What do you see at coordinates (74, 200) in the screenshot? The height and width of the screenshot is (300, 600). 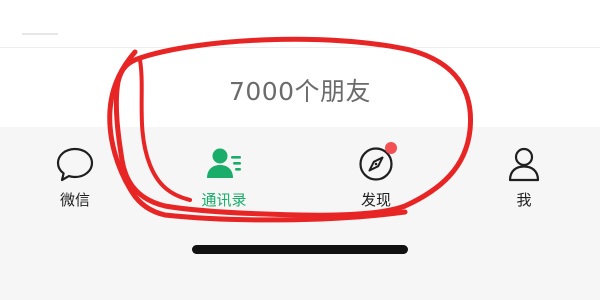 I see `tab-chats-label: 微信` at bounding box center [74, 200].